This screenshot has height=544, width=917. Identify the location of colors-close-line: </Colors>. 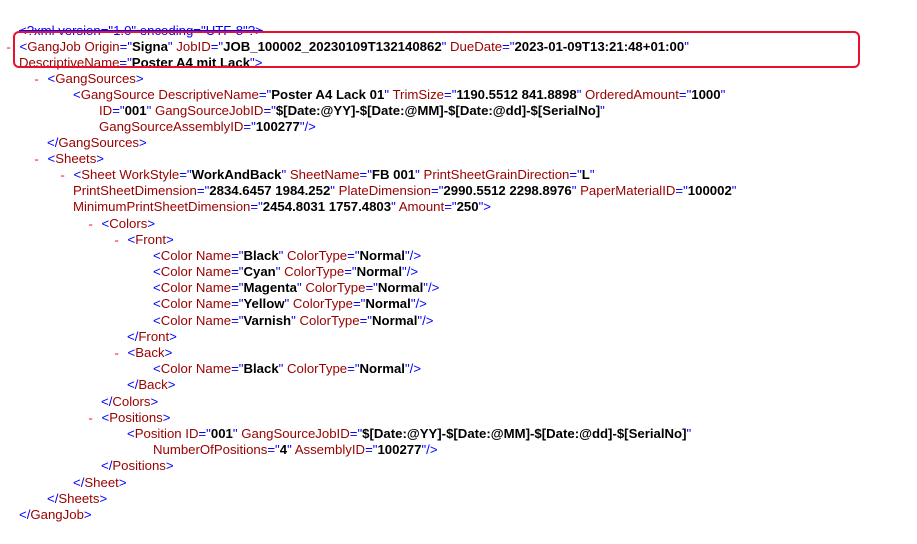
(130, 401).